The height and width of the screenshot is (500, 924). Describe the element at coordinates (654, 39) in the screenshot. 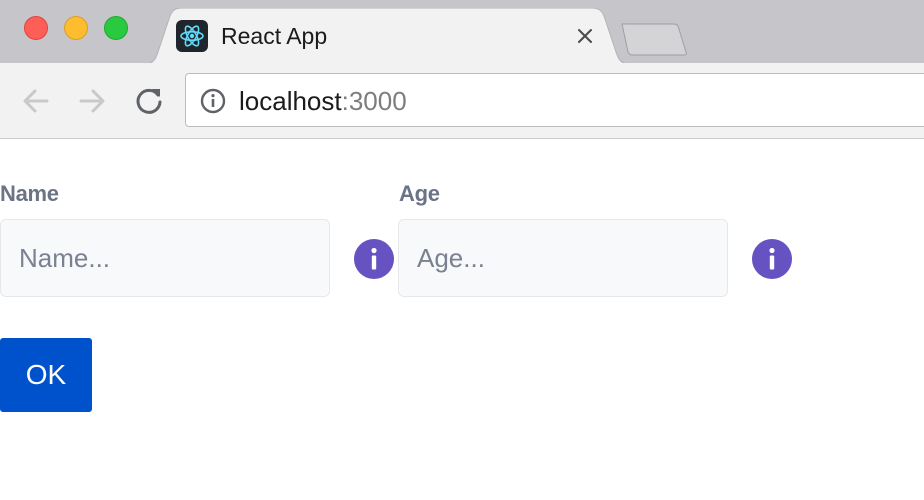

I see `new-tab-button` at that location.